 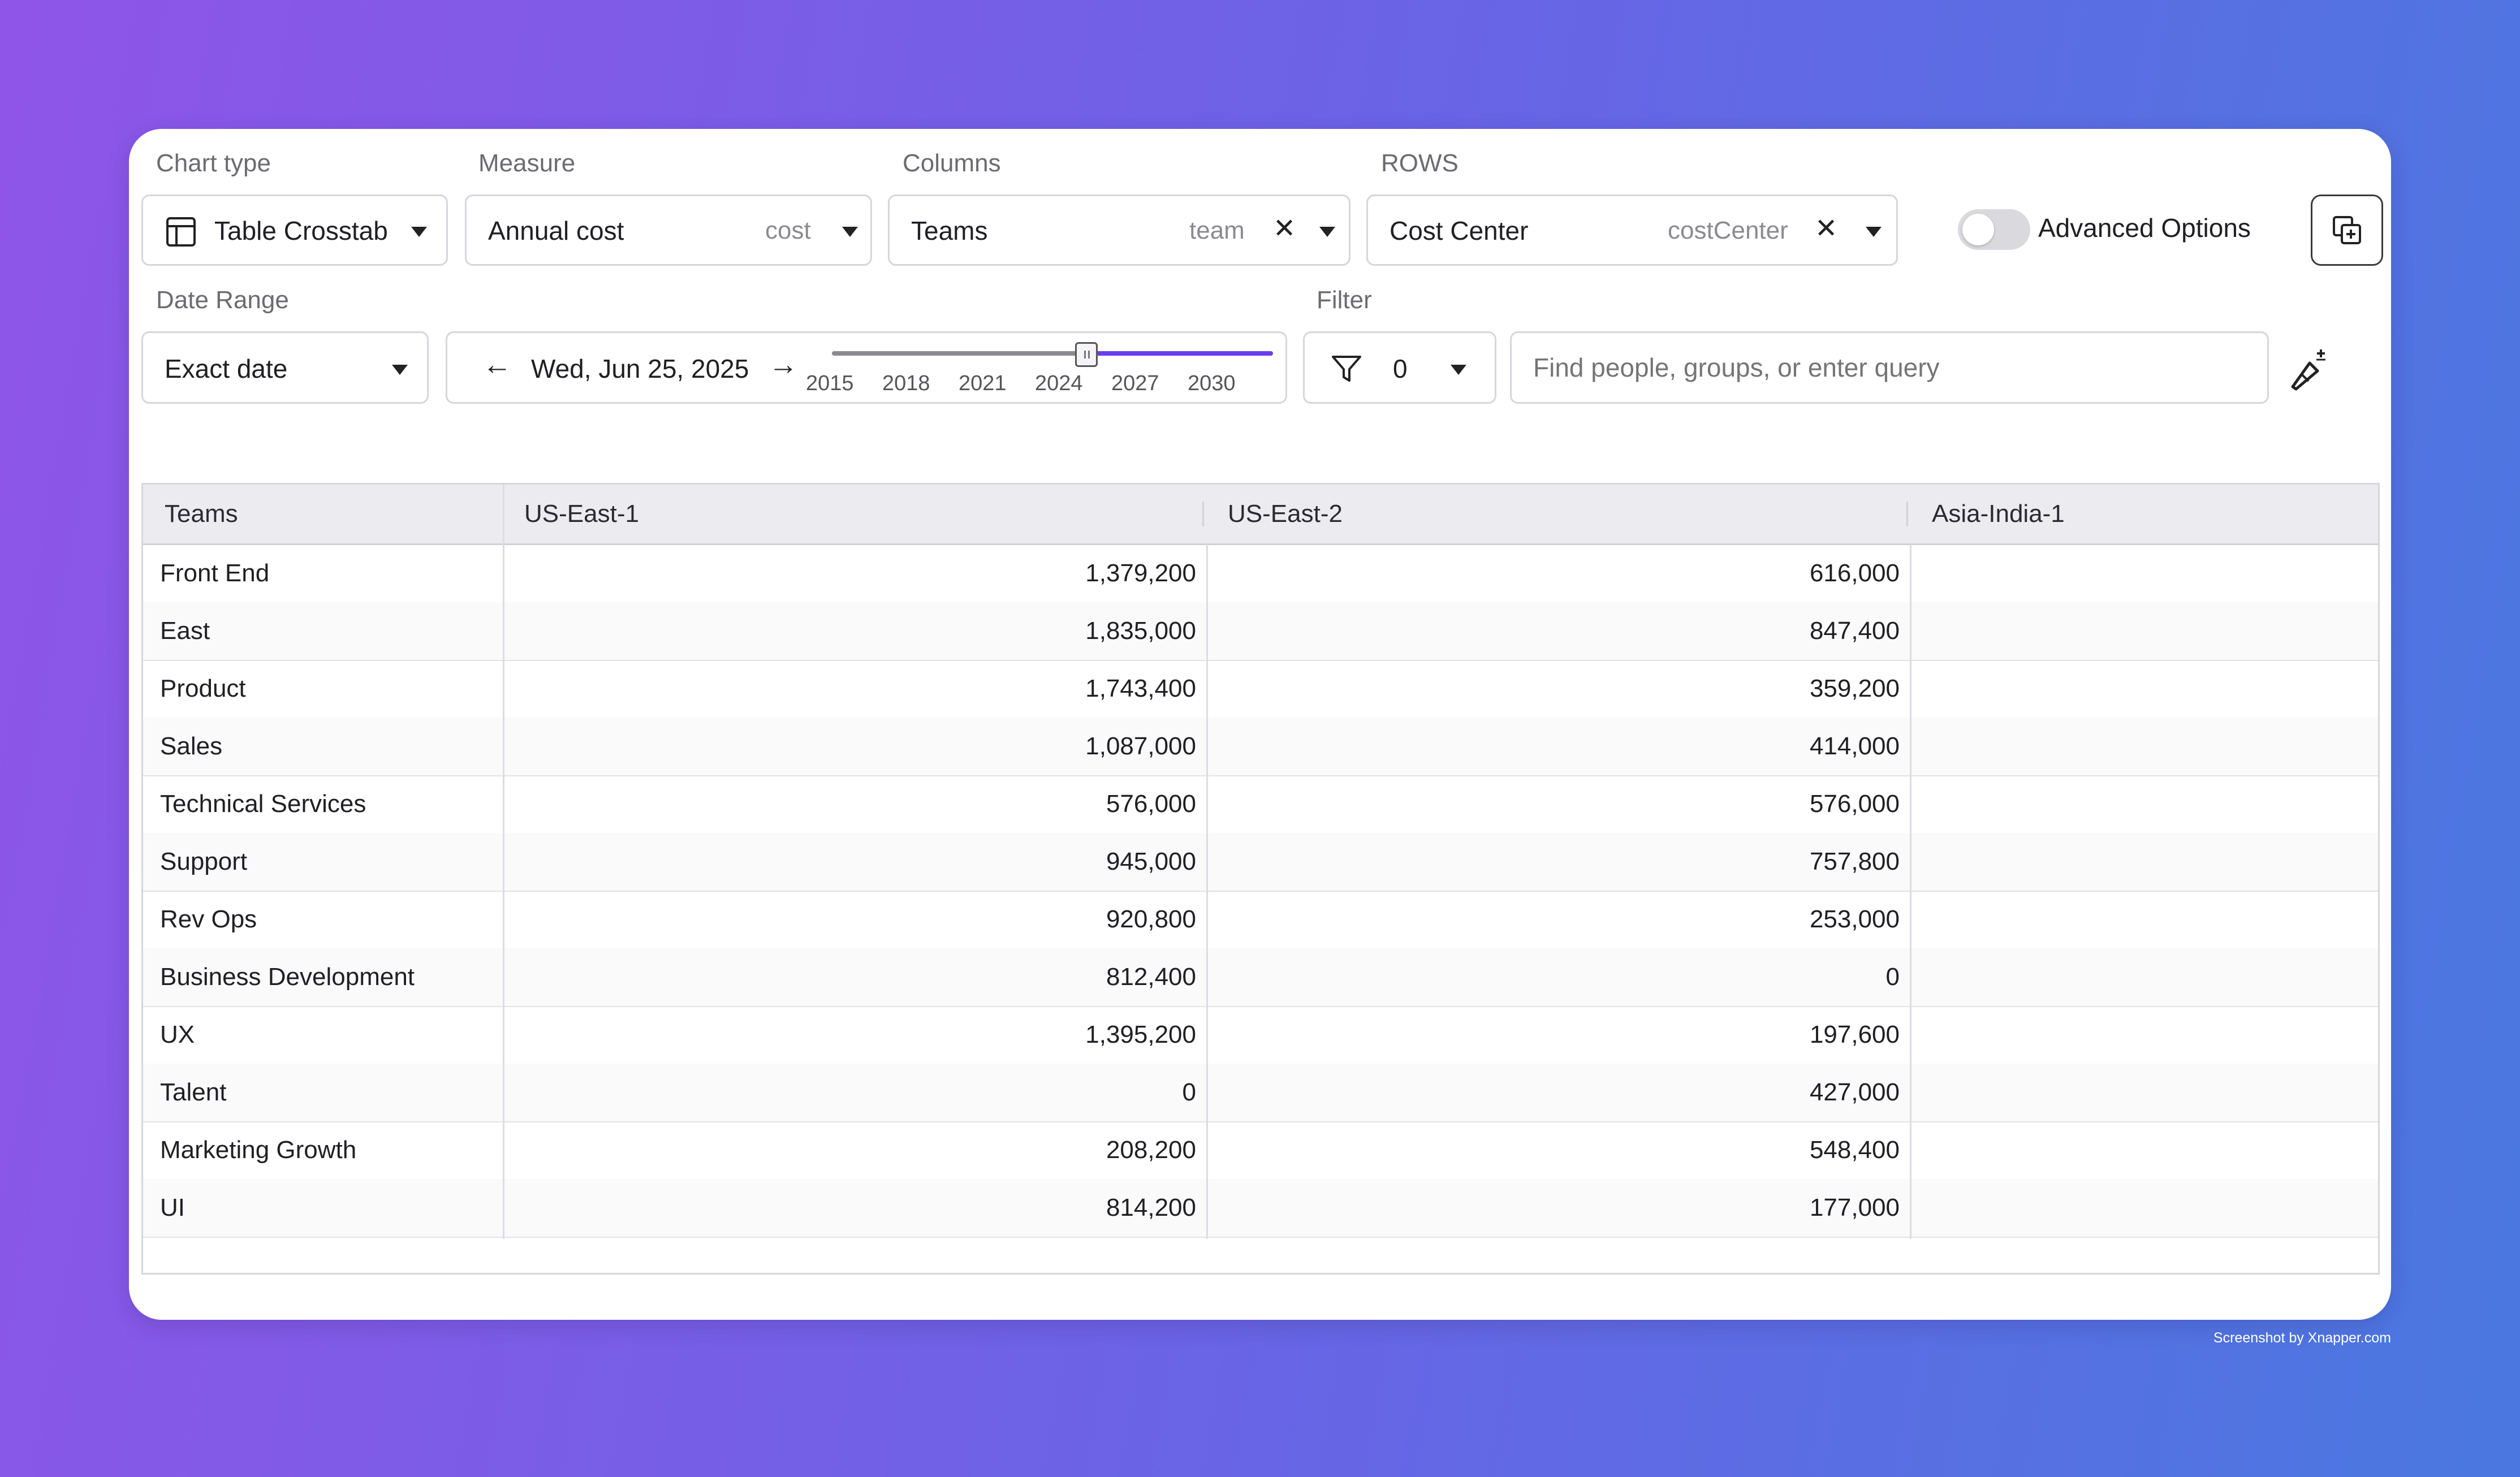 I want to click on table-row: Technical Services 576,000 576,000, so click(x=1260, y=804).